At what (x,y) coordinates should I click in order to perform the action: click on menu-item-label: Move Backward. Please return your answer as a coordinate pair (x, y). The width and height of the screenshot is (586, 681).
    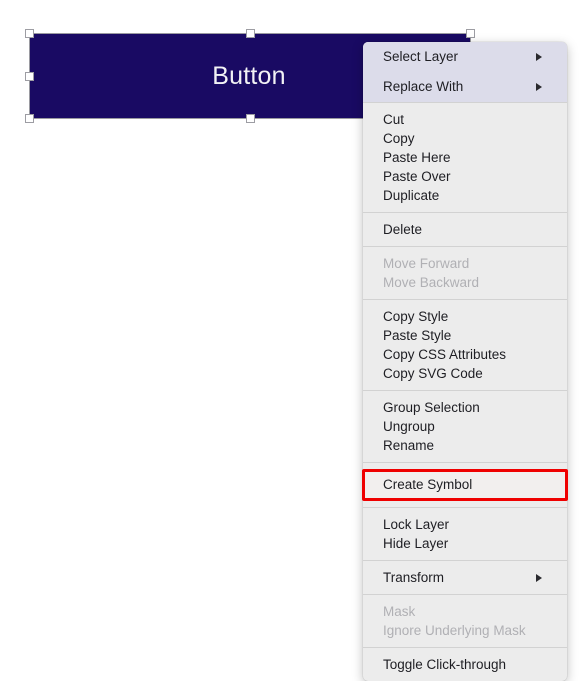
    Looking at the image, I should click on (431, 282).